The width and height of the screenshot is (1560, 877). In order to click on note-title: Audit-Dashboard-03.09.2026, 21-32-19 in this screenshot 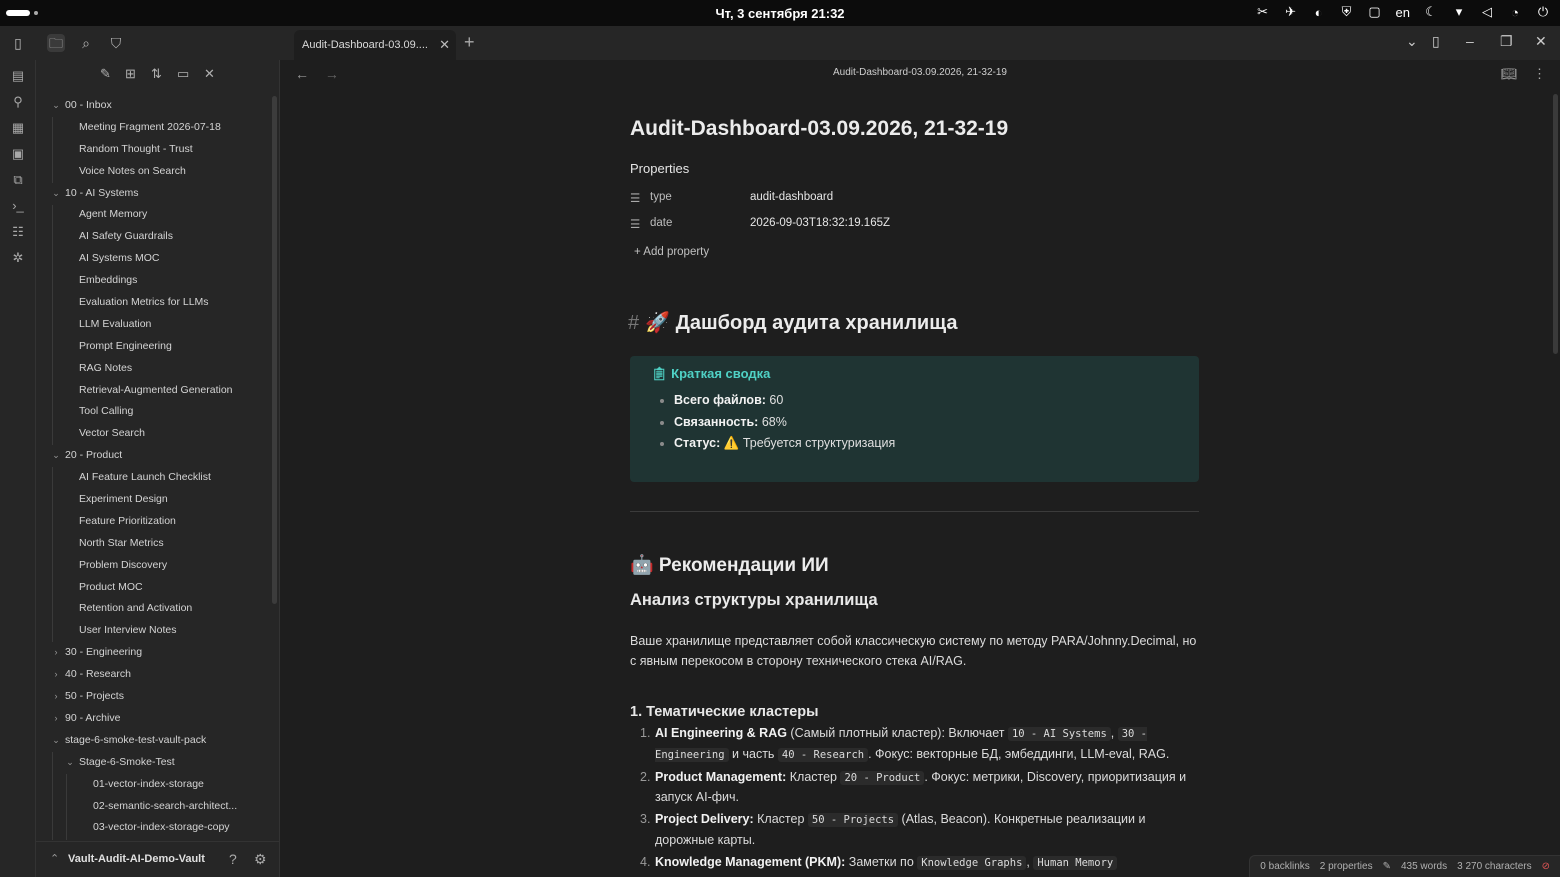, I will do `click(819, 129)`.